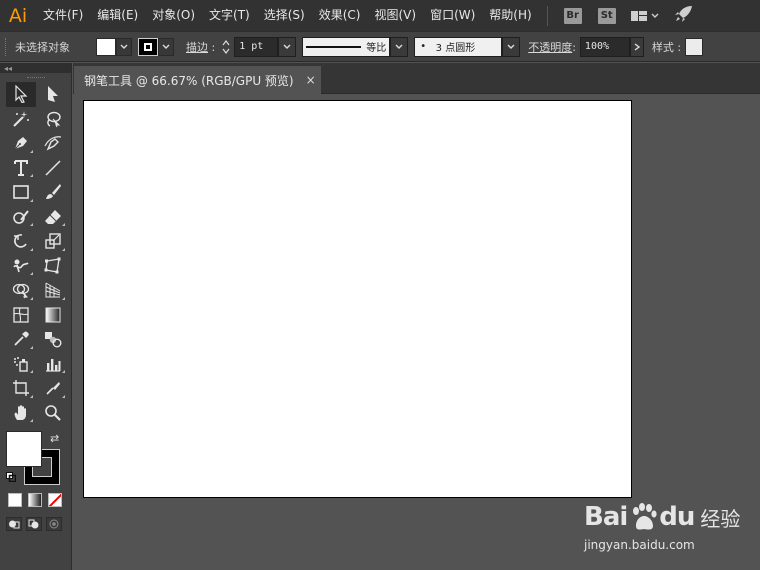 The image size is (760, 570). I want to click on tools-grip, so click(35, 77).